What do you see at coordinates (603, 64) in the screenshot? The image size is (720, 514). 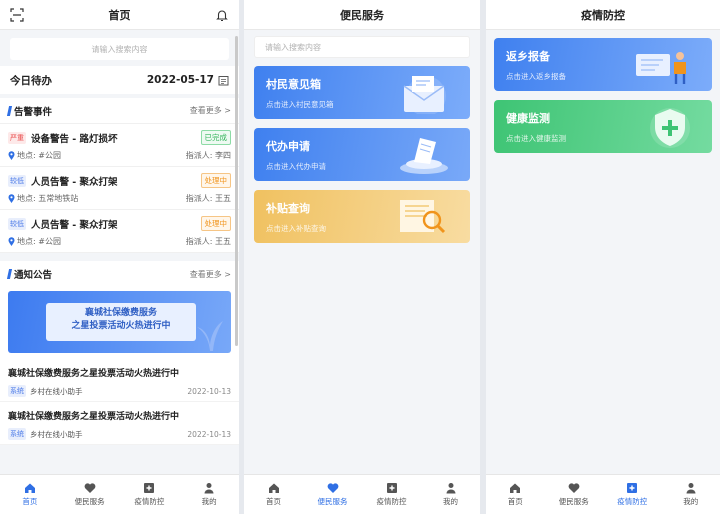 I see `epidemic-card-return-report: 返乡报备 点击进入返乡报备` at bounding box center [603, 64].